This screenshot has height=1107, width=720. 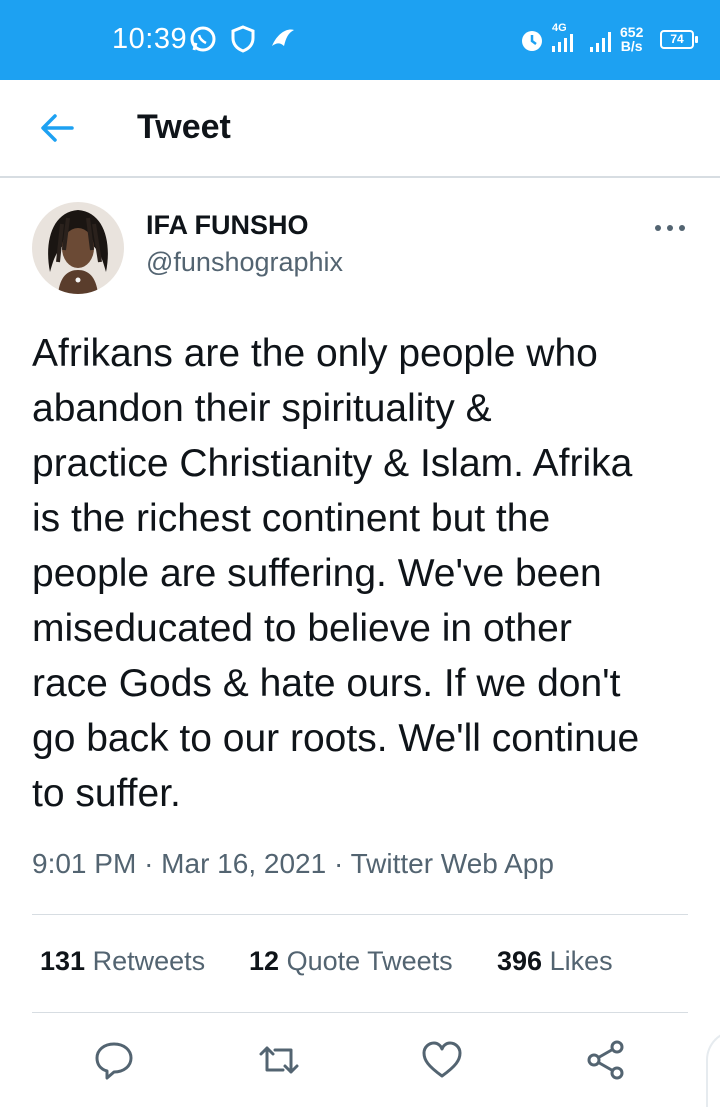 What do you see at coordinates (532, 42) in the screenshot?
I see `alarm-icon` at bounding box center [532, 42].